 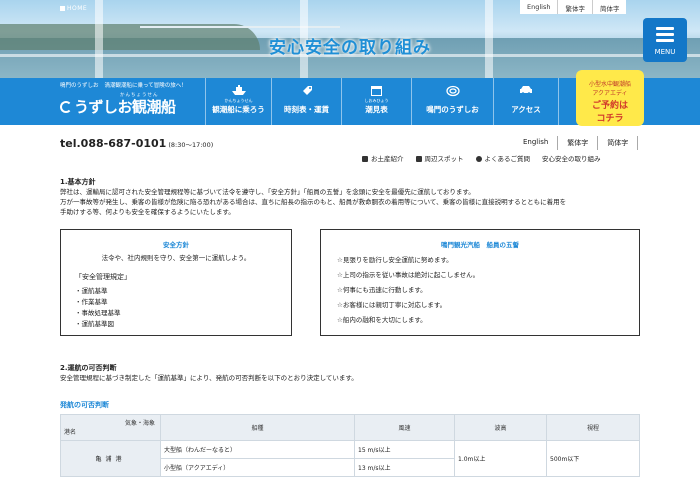 I want to click on car-icon, so click(x=526, y=91).